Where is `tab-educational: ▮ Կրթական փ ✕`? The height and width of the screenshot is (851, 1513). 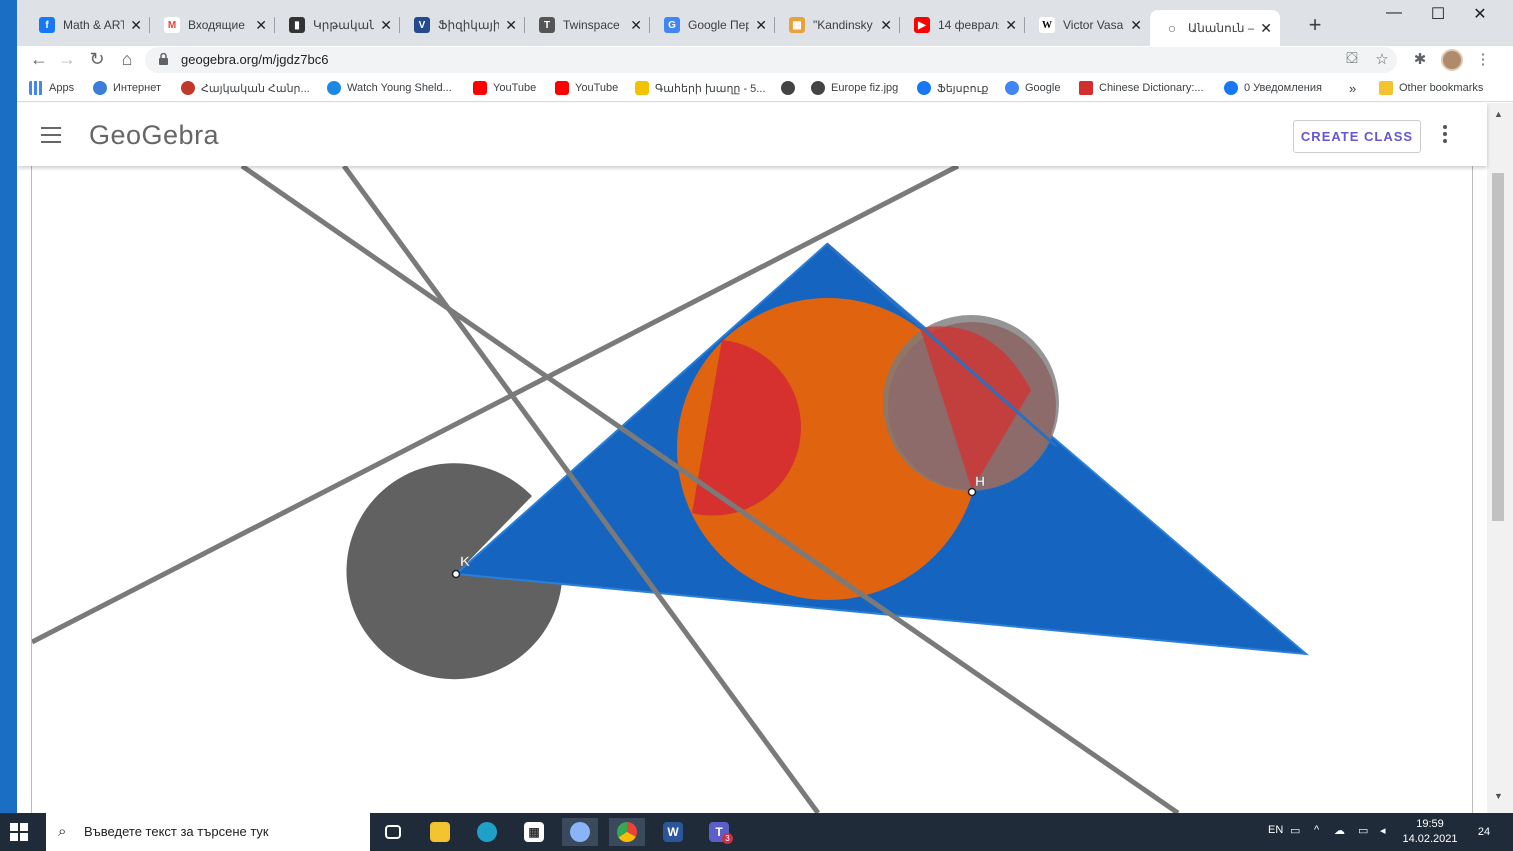
tab-educational: ▮ Կրթական փ ✕ is located at coordinates (337, 25).